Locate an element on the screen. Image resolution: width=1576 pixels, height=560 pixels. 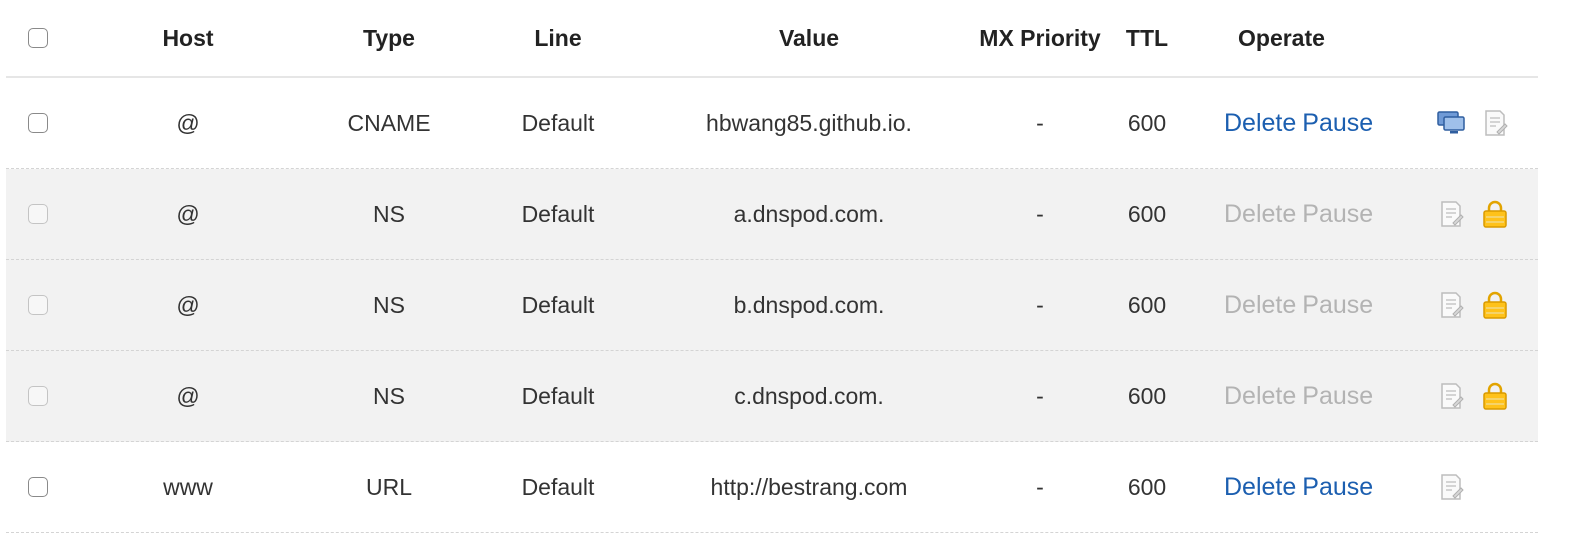
monitor-icon is located at coordinates (1451, 123).